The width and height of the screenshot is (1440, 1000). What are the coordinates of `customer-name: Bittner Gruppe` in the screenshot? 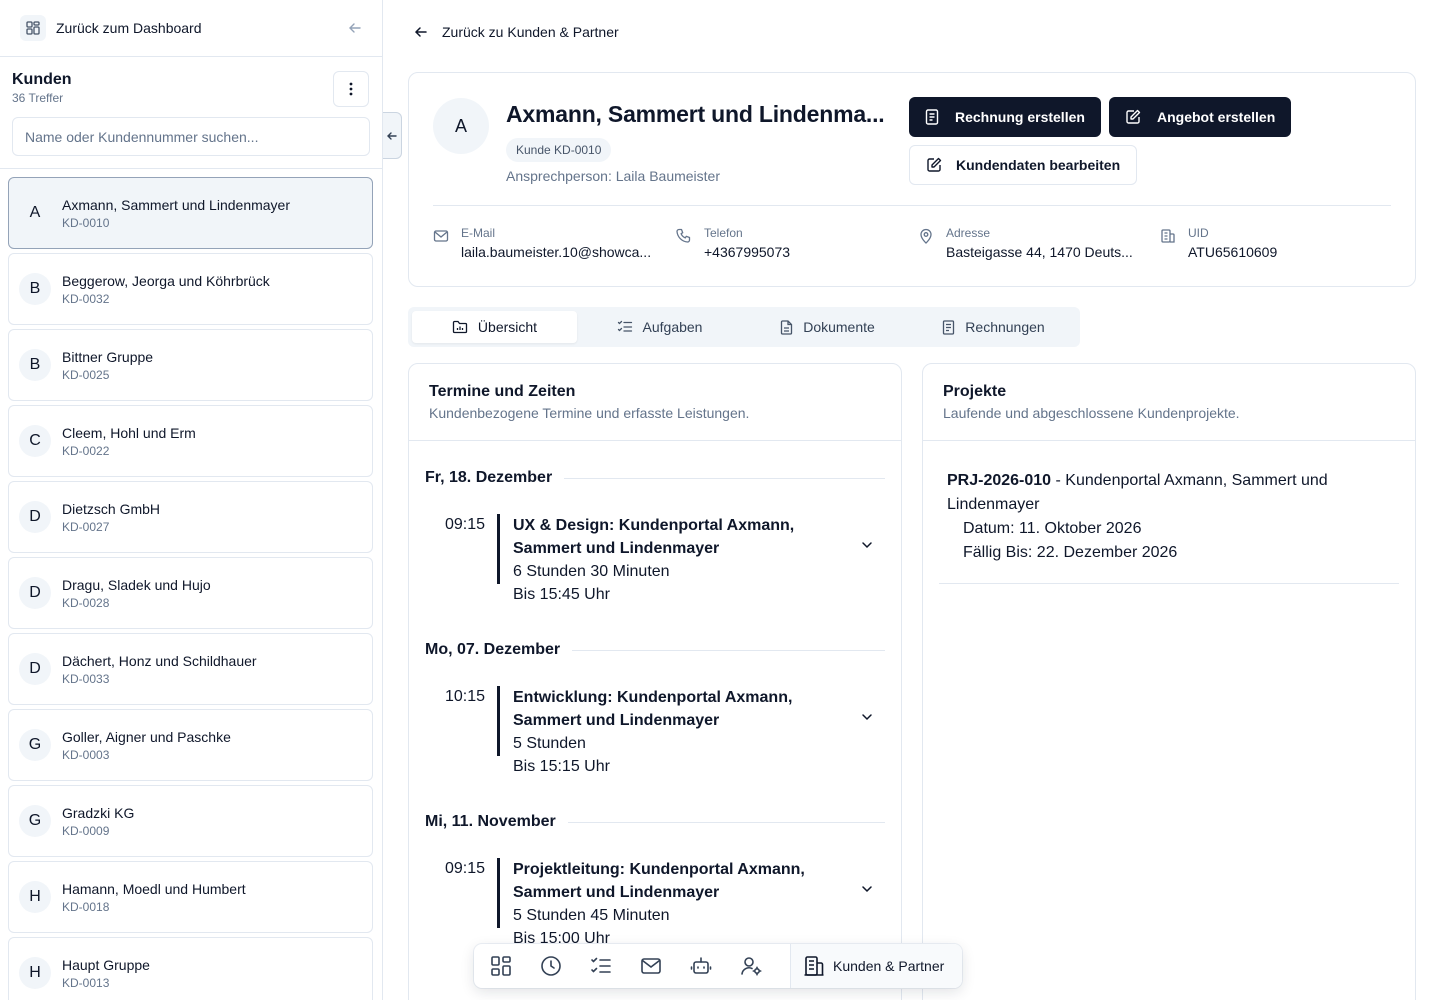 It's located at (108, 356).